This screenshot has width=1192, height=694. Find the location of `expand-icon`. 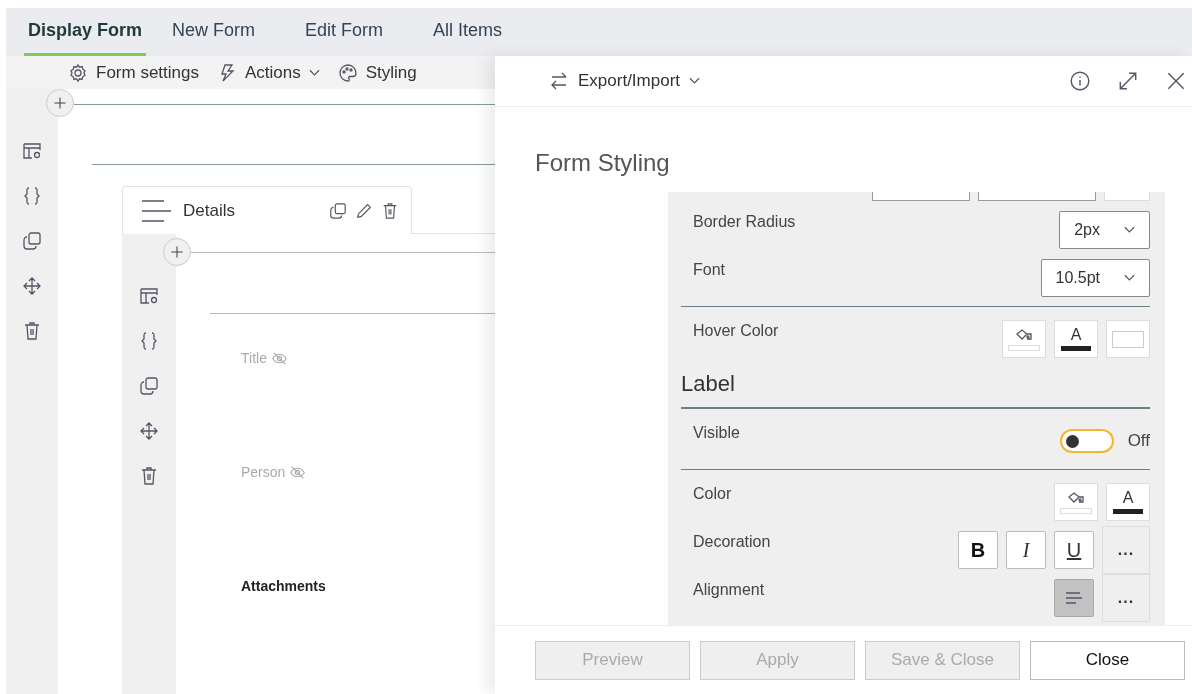

expand-icon is located at coordinates (1128, 81).